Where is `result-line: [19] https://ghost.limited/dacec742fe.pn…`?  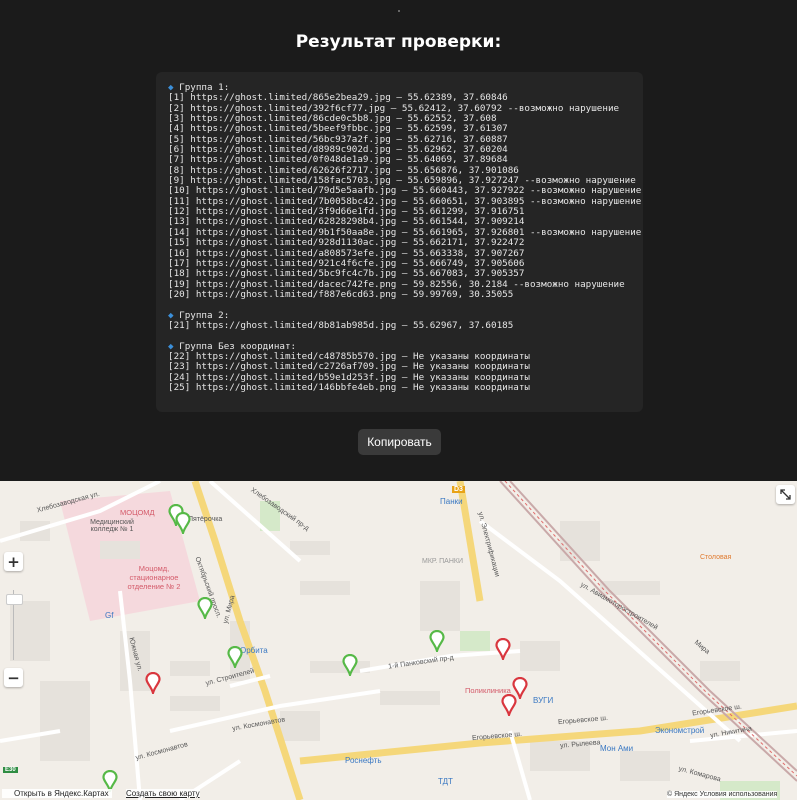 result-line: [19] https://ghost.limited/dacec742fe.pn… is located at coordinates (396, 284).